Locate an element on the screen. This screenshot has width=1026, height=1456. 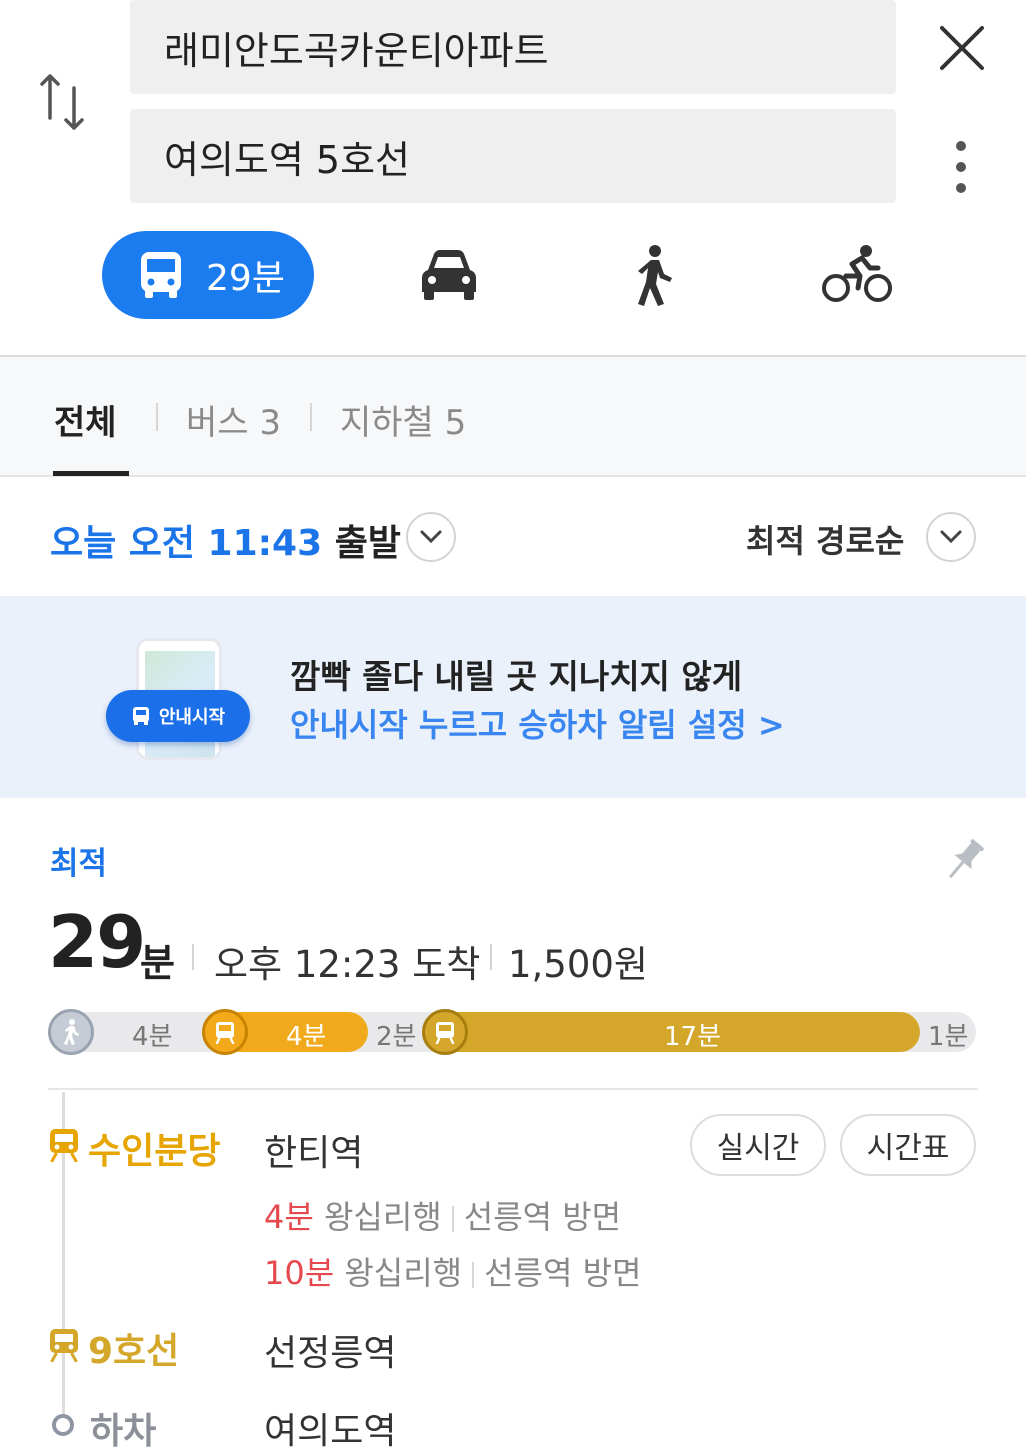
realtime-button: 실시간 is located at coordinates (758, 1145).